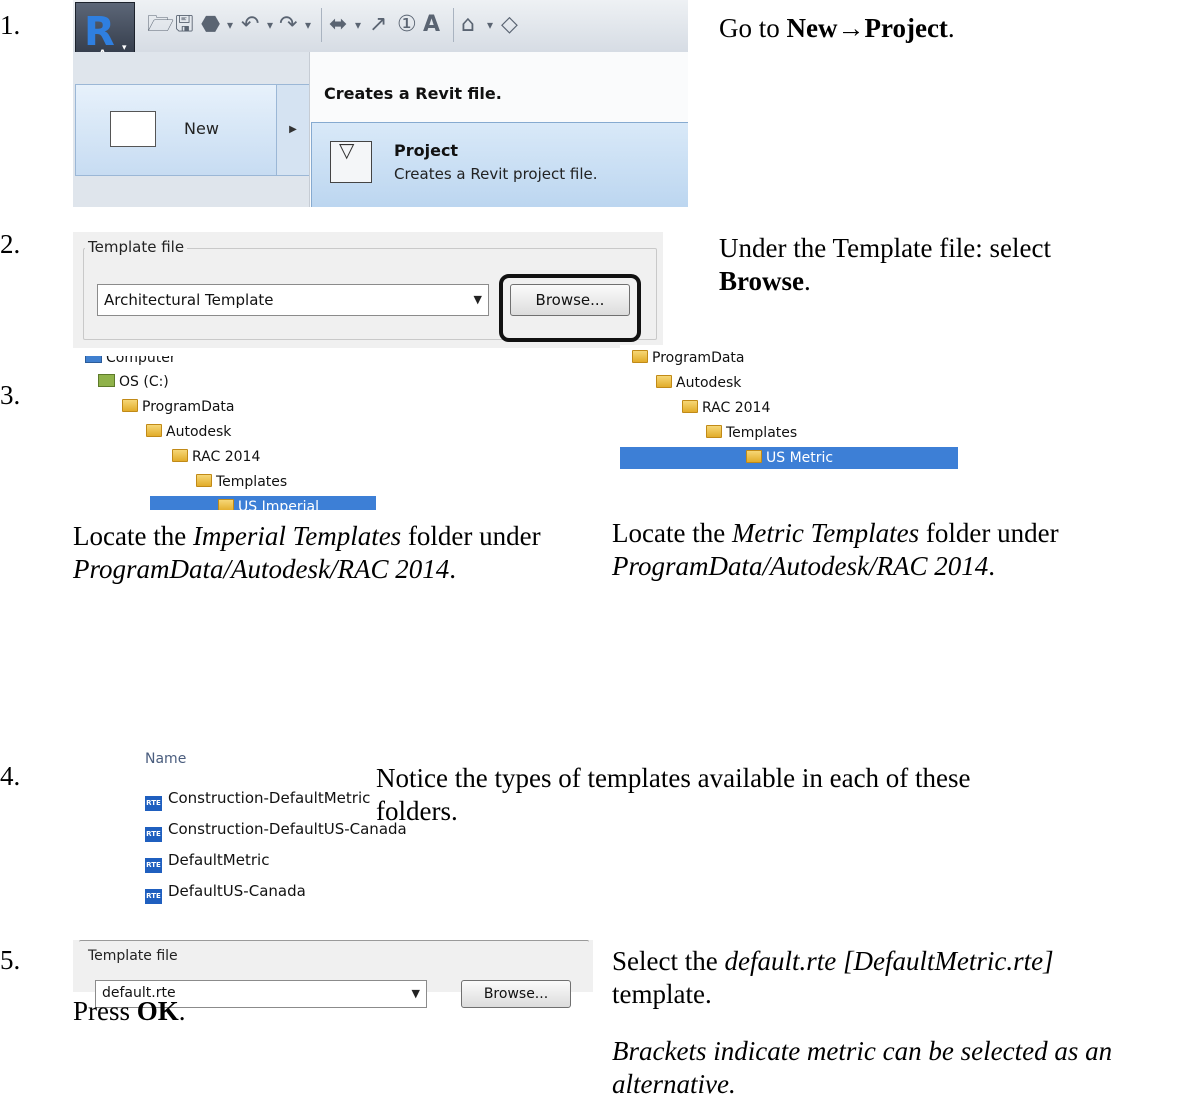  I want to click on open-folder-icon: 🗁, so click(160, 25).